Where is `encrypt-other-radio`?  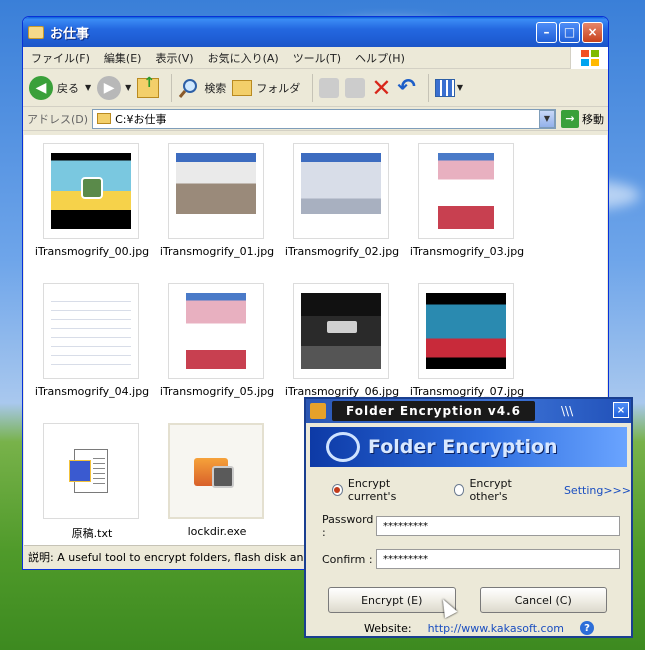 encrypt-other-radio is located at coordinates (459, 490).